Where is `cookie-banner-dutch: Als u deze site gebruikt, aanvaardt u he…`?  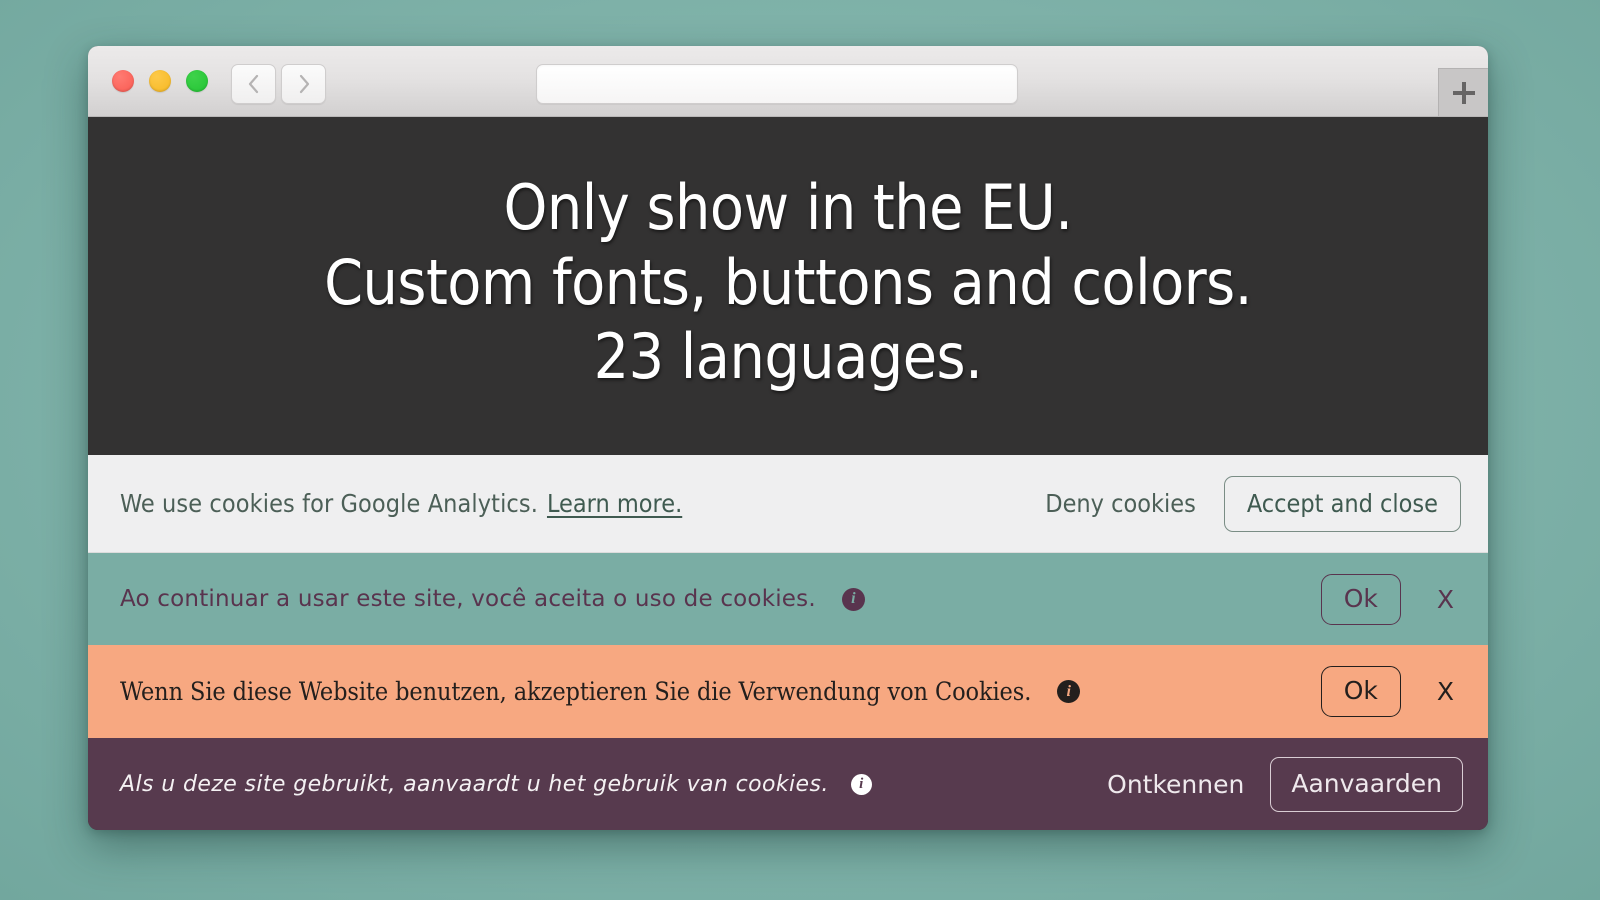
cookie-banner-dutch: Als u deze site gebruikt, aanvaardt u he… is located at coordinates (788, 784).